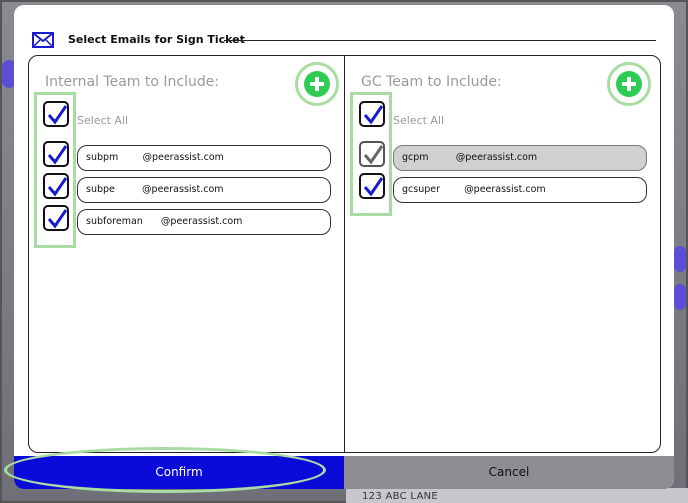 The image size is (688, 503). What do you see at coordinates (55, 170) in the screenshot?
I see `internal-checkbox-column` at bounding box center [55, 170].